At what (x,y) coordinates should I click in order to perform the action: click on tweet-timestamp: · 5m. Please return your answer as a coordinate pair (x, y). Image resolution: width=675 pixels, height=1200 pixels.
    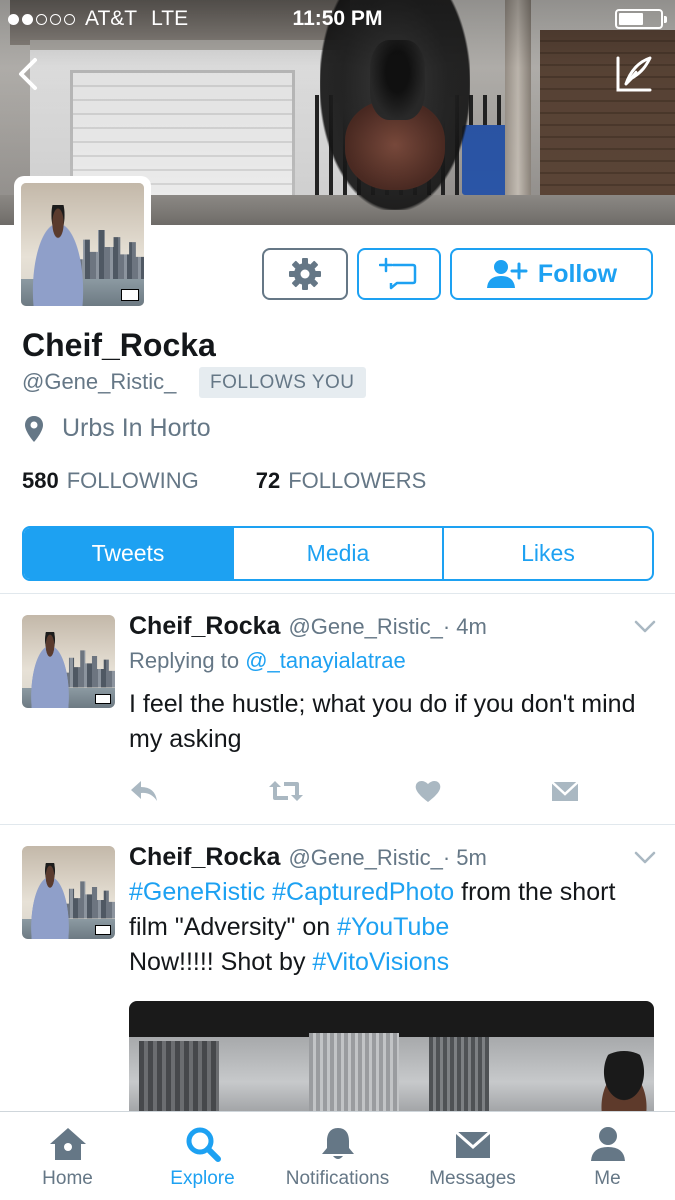
    Looking at the image, I should click on (464, 857).